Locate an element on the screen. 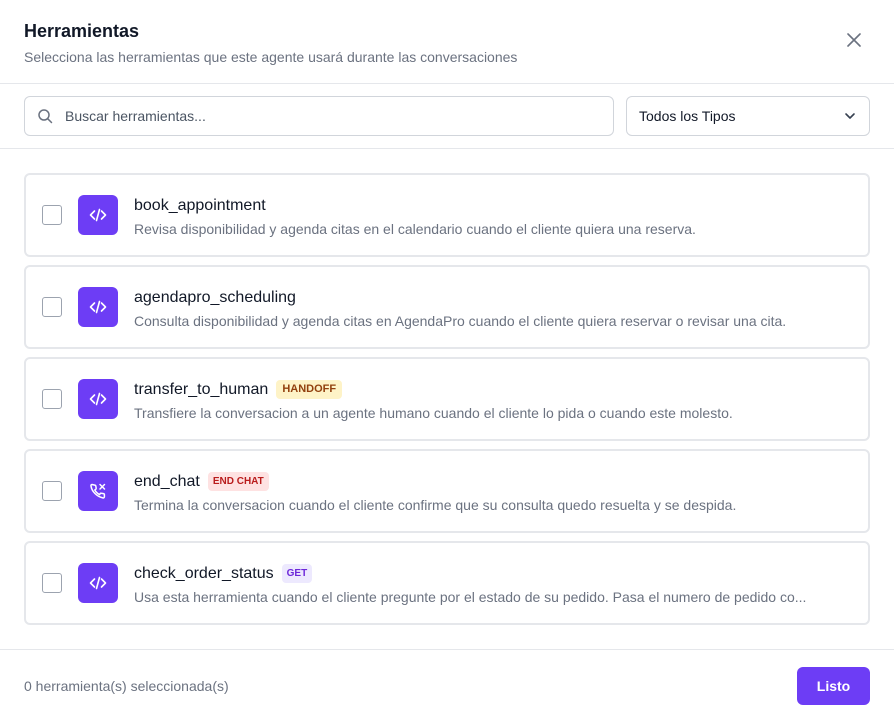 The image size is (894, 721). tool-name-row: agendapro_scheduling is located at coordinates (492, 298).